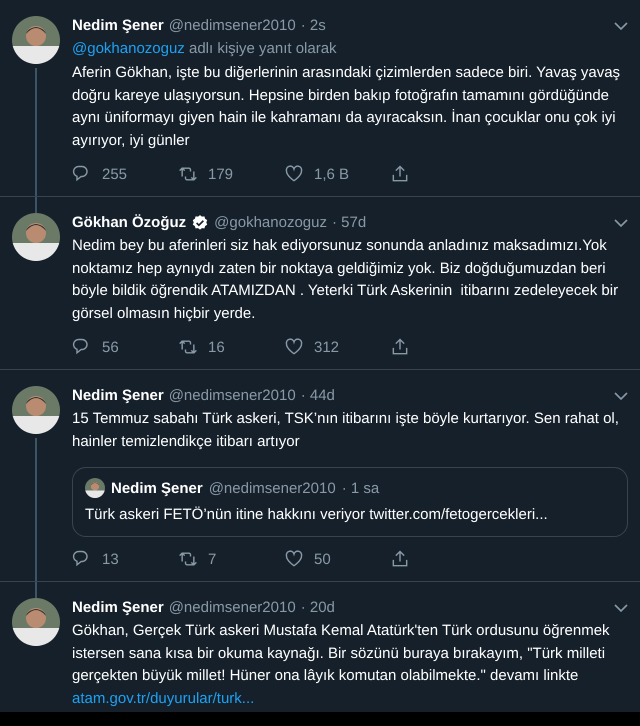  I want to click on retweet-count: 7, so click(212, 559).